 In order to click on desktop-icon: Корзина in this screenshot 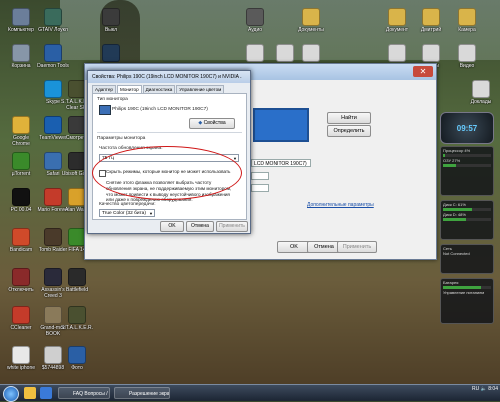, I will do `click(21, 56)`.